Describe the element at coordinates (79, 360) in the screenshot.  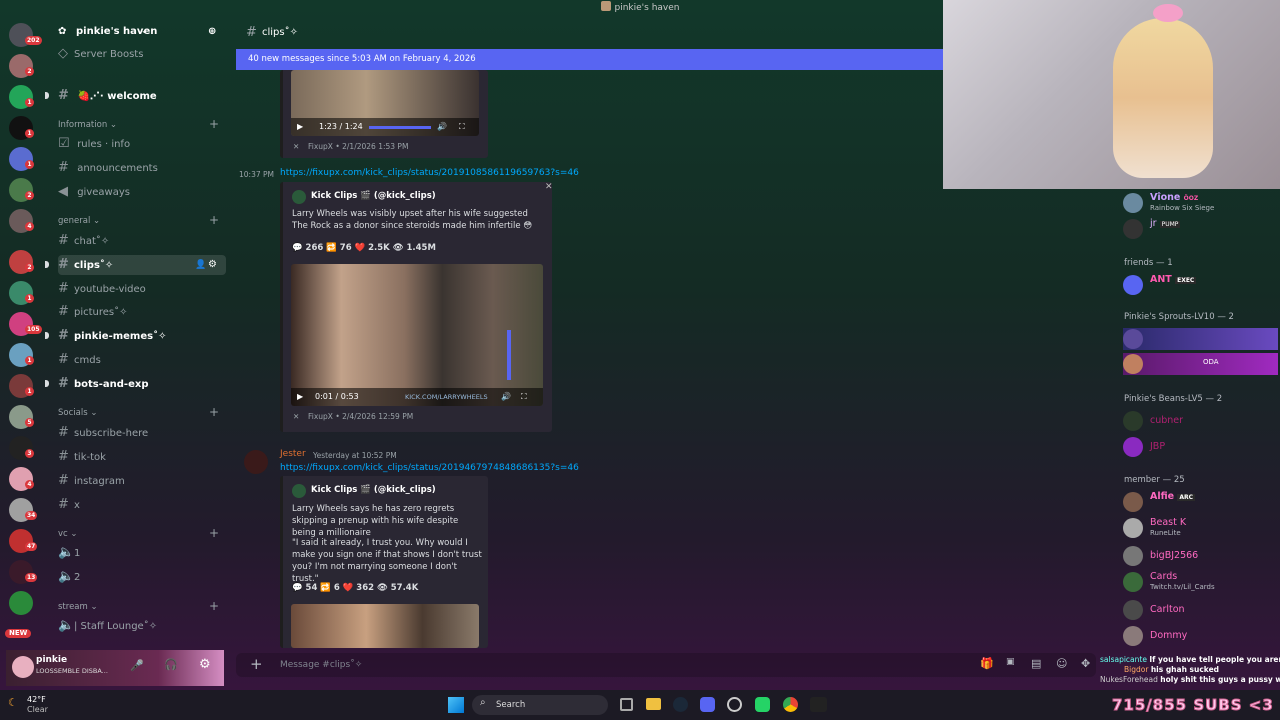
I see `channel-cmds: # cmds` at that location.